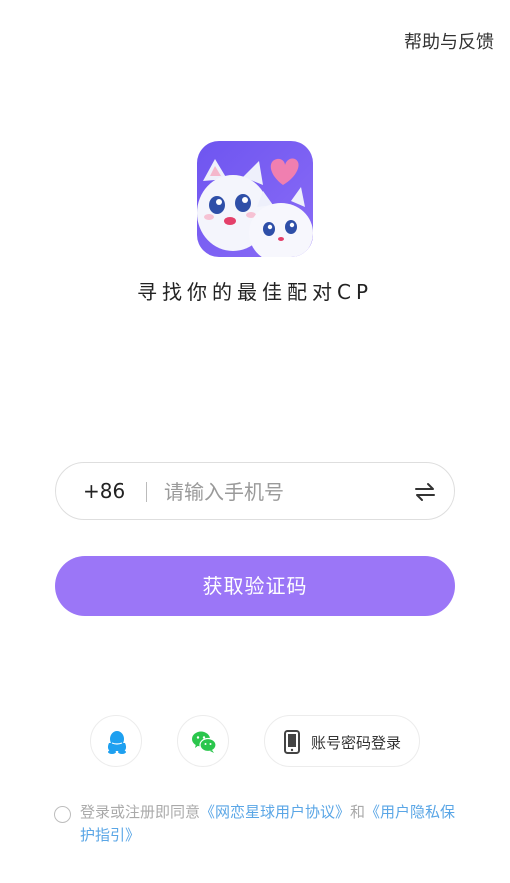 The height and width of the screenshot is (883, 510). I want to click on help-feedback-link: 帮助与反馈, so click(449, 41).